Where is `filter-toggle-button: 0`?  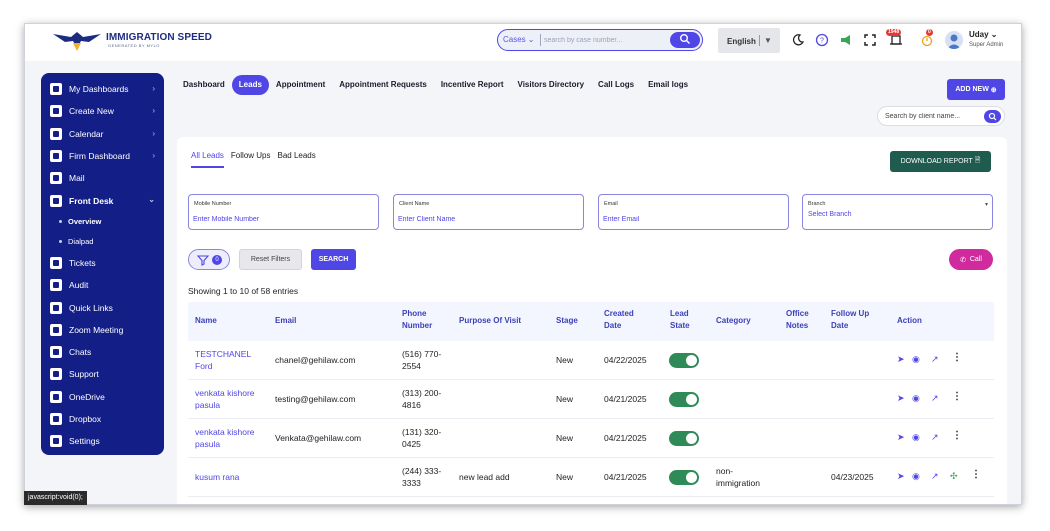
filter-toggle-button: 0 is located at coordinates (209, 259).